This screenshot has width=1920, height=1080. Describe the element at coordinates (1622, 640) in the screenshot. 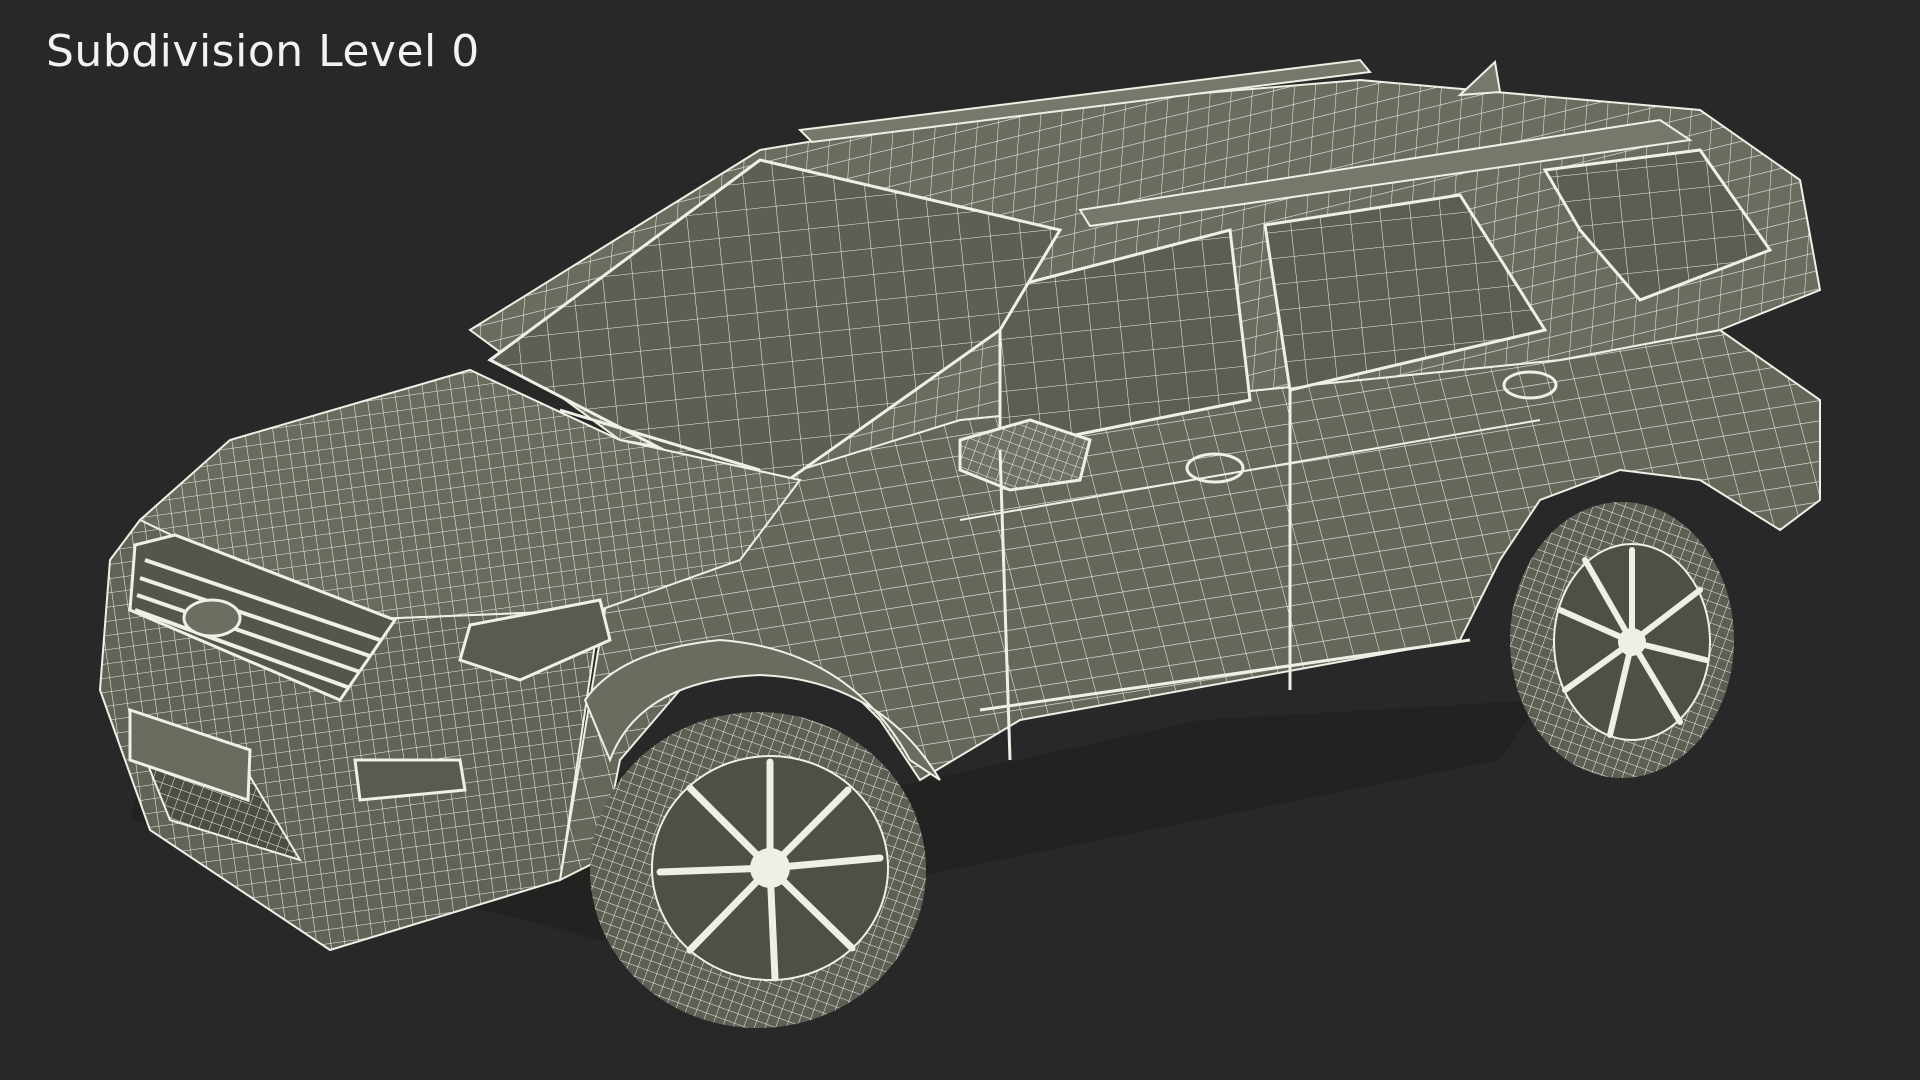

I see `rear-wheel` at that location.